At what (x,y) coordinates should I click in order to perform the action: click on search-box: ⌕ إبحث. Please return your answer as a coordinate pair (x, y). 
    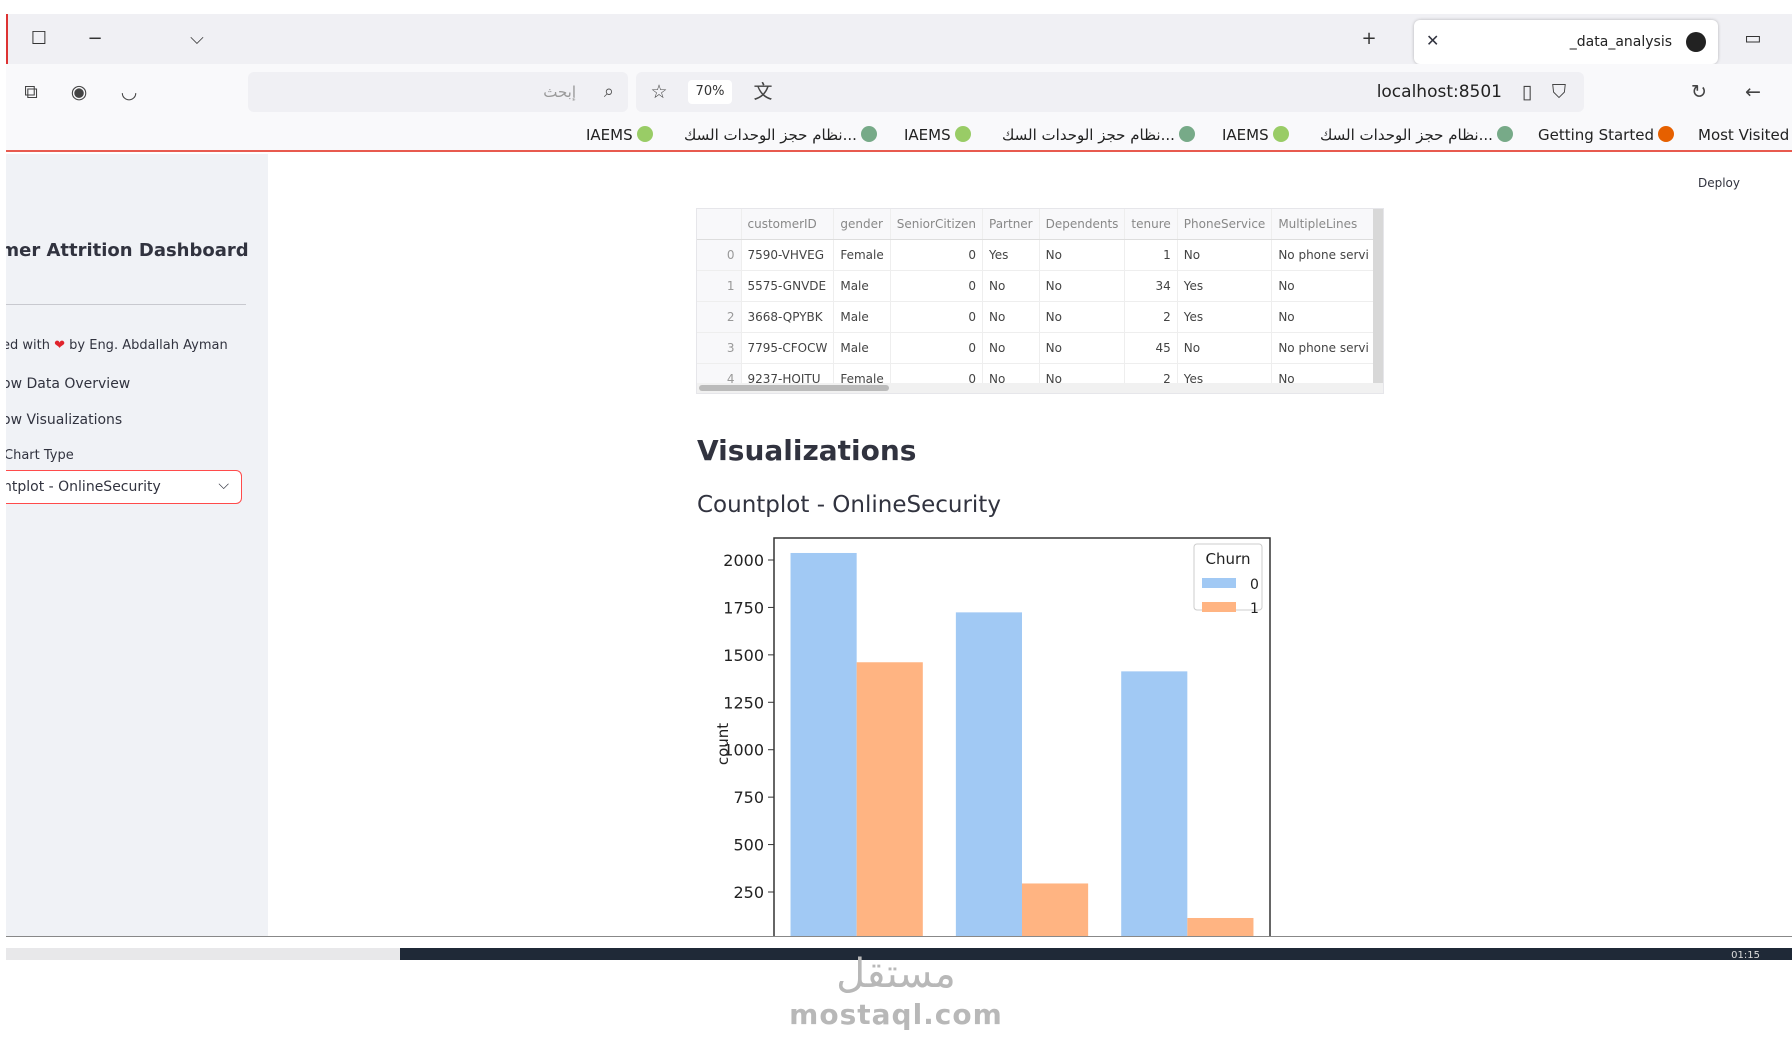
    Looking at the image, I should click on (438, 92).